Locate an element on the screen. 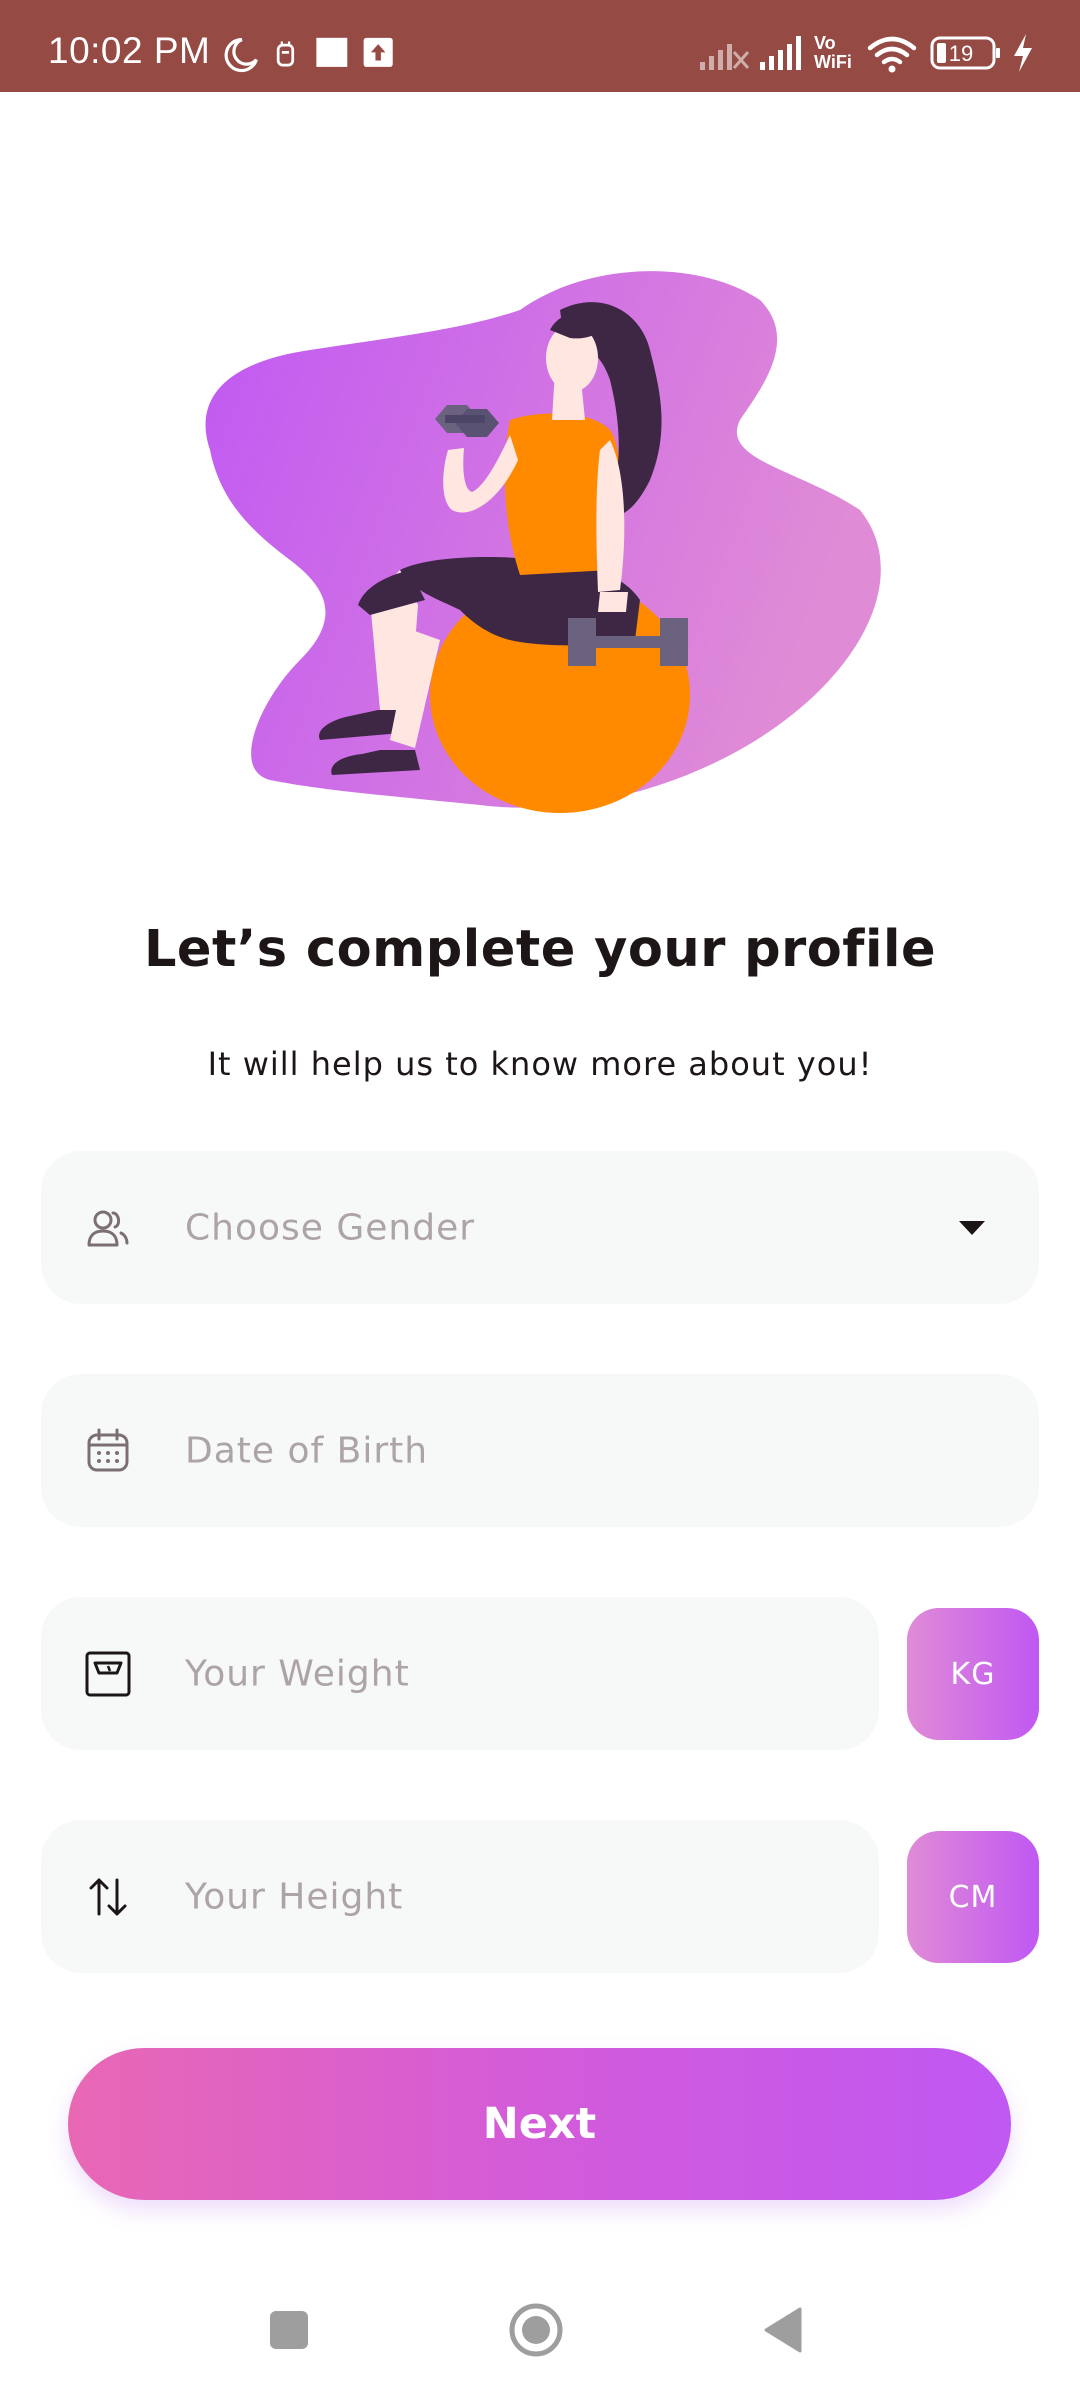 This screenshot has height=2400, width=1080. height-field: Your Height is located at coordinates (460, 1896).